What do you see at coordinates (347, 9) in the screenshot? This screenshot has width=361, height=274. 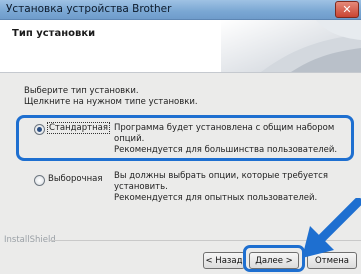 I see `close-button: ✕` at bounding box center [347, 9].